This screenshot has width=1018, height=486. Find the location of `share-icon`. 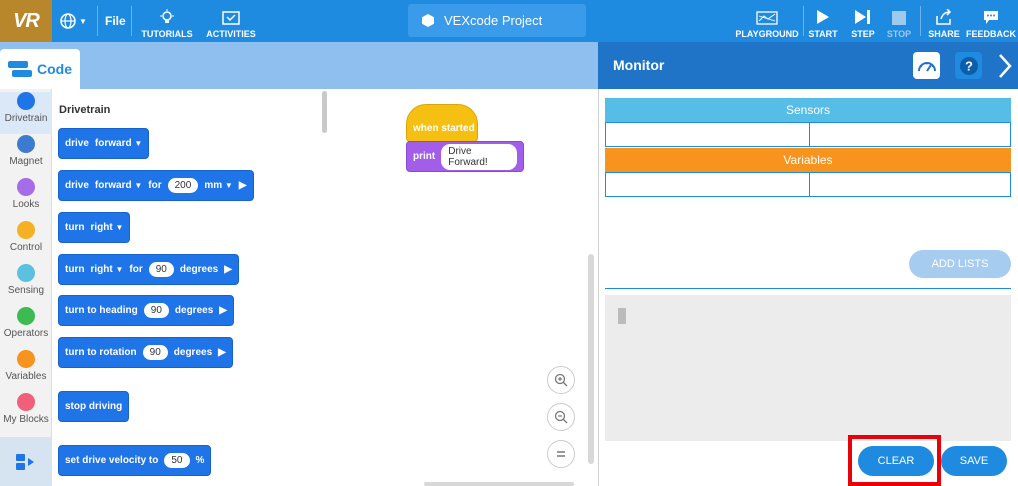

share-icon is located at coordinates (944, 17).